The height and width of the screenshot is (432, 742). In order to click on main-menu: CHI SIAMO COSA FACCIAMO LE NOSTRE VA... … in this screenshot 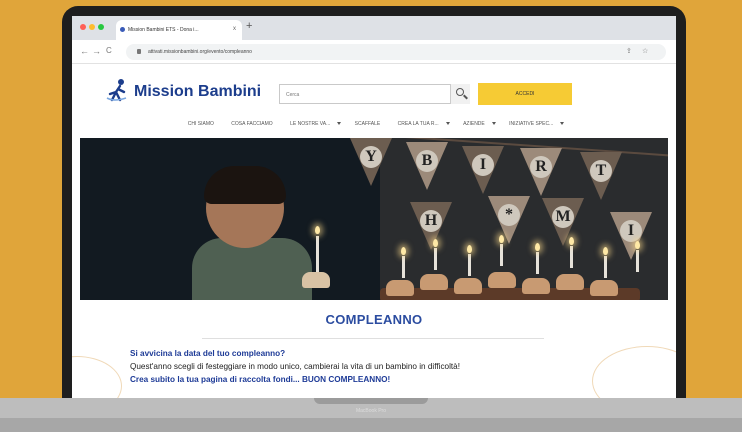, I will do `click(374, 127)`.